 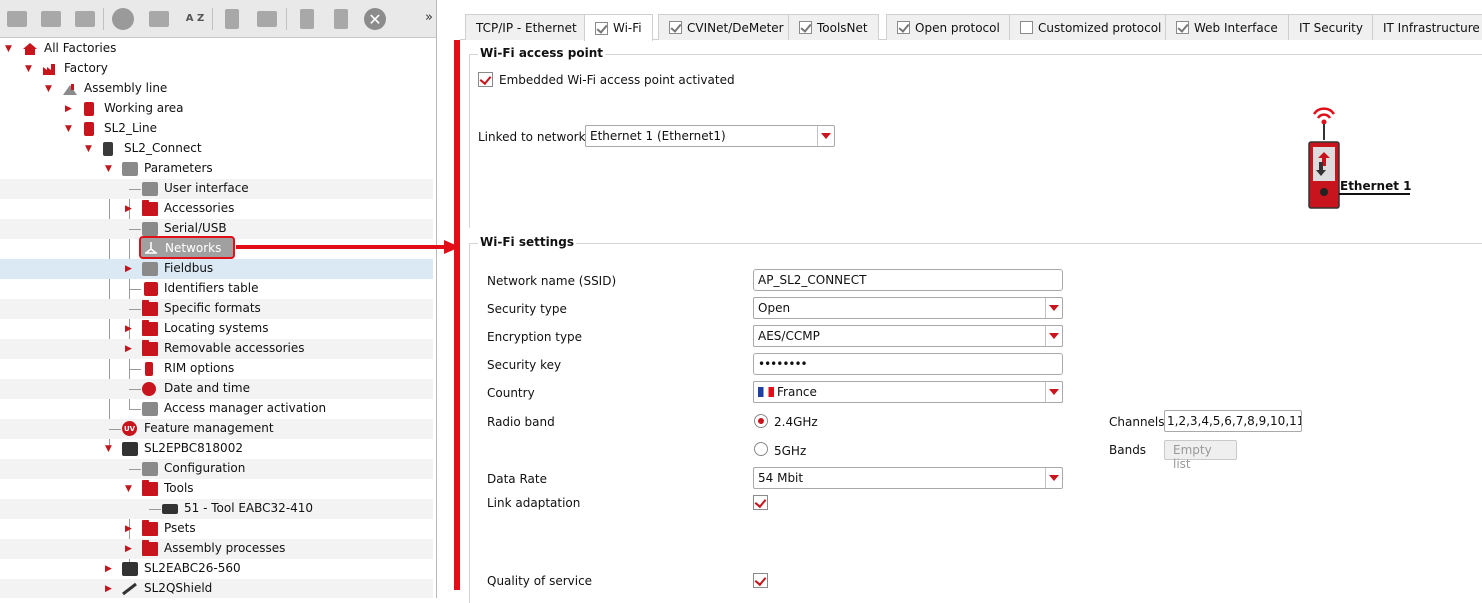 I want to click on tree-item-identifiers-table: Identifiers table, so click(x=216, y=289).